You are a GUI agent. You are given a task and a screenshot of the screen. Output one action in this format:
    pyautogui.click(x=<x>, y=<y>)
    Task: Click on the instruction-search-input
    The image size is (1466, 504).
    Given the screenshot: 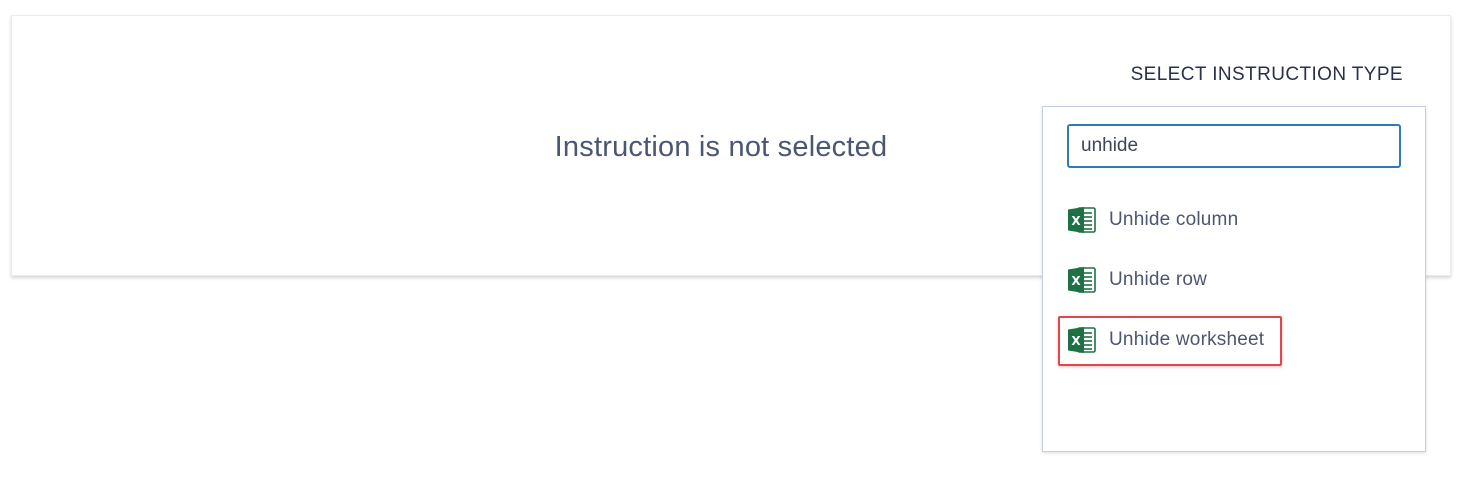 What is the action you would take?
    pyautogui.click(x=1234, y=146)
    